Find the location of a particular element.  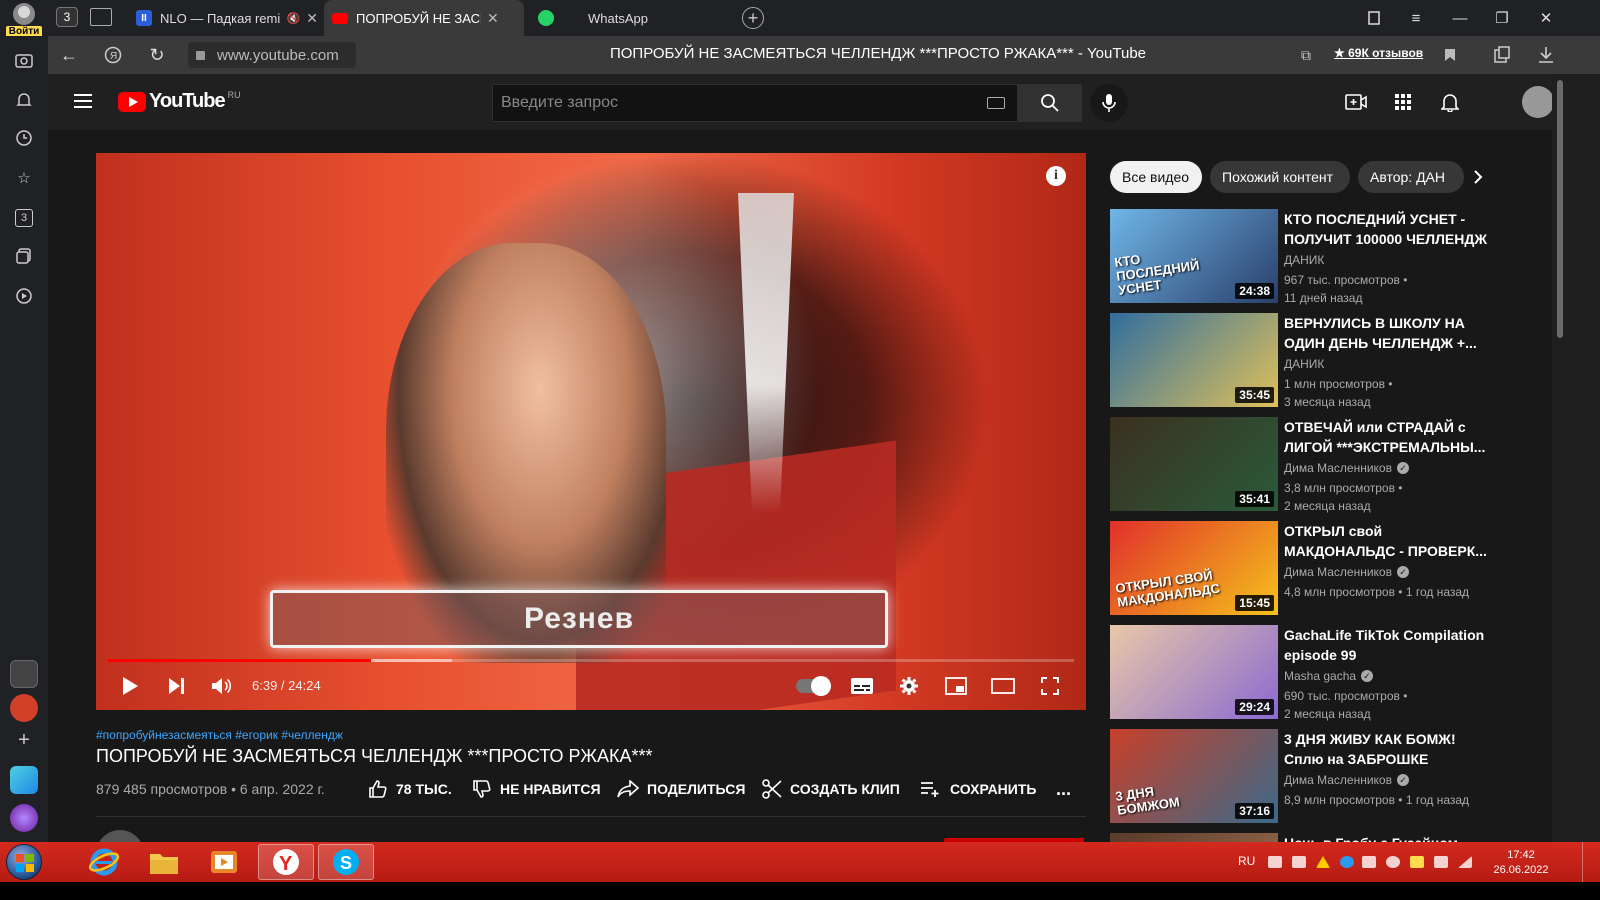

tabs-counter-icon: 3 is located at coordinates (24, 218).